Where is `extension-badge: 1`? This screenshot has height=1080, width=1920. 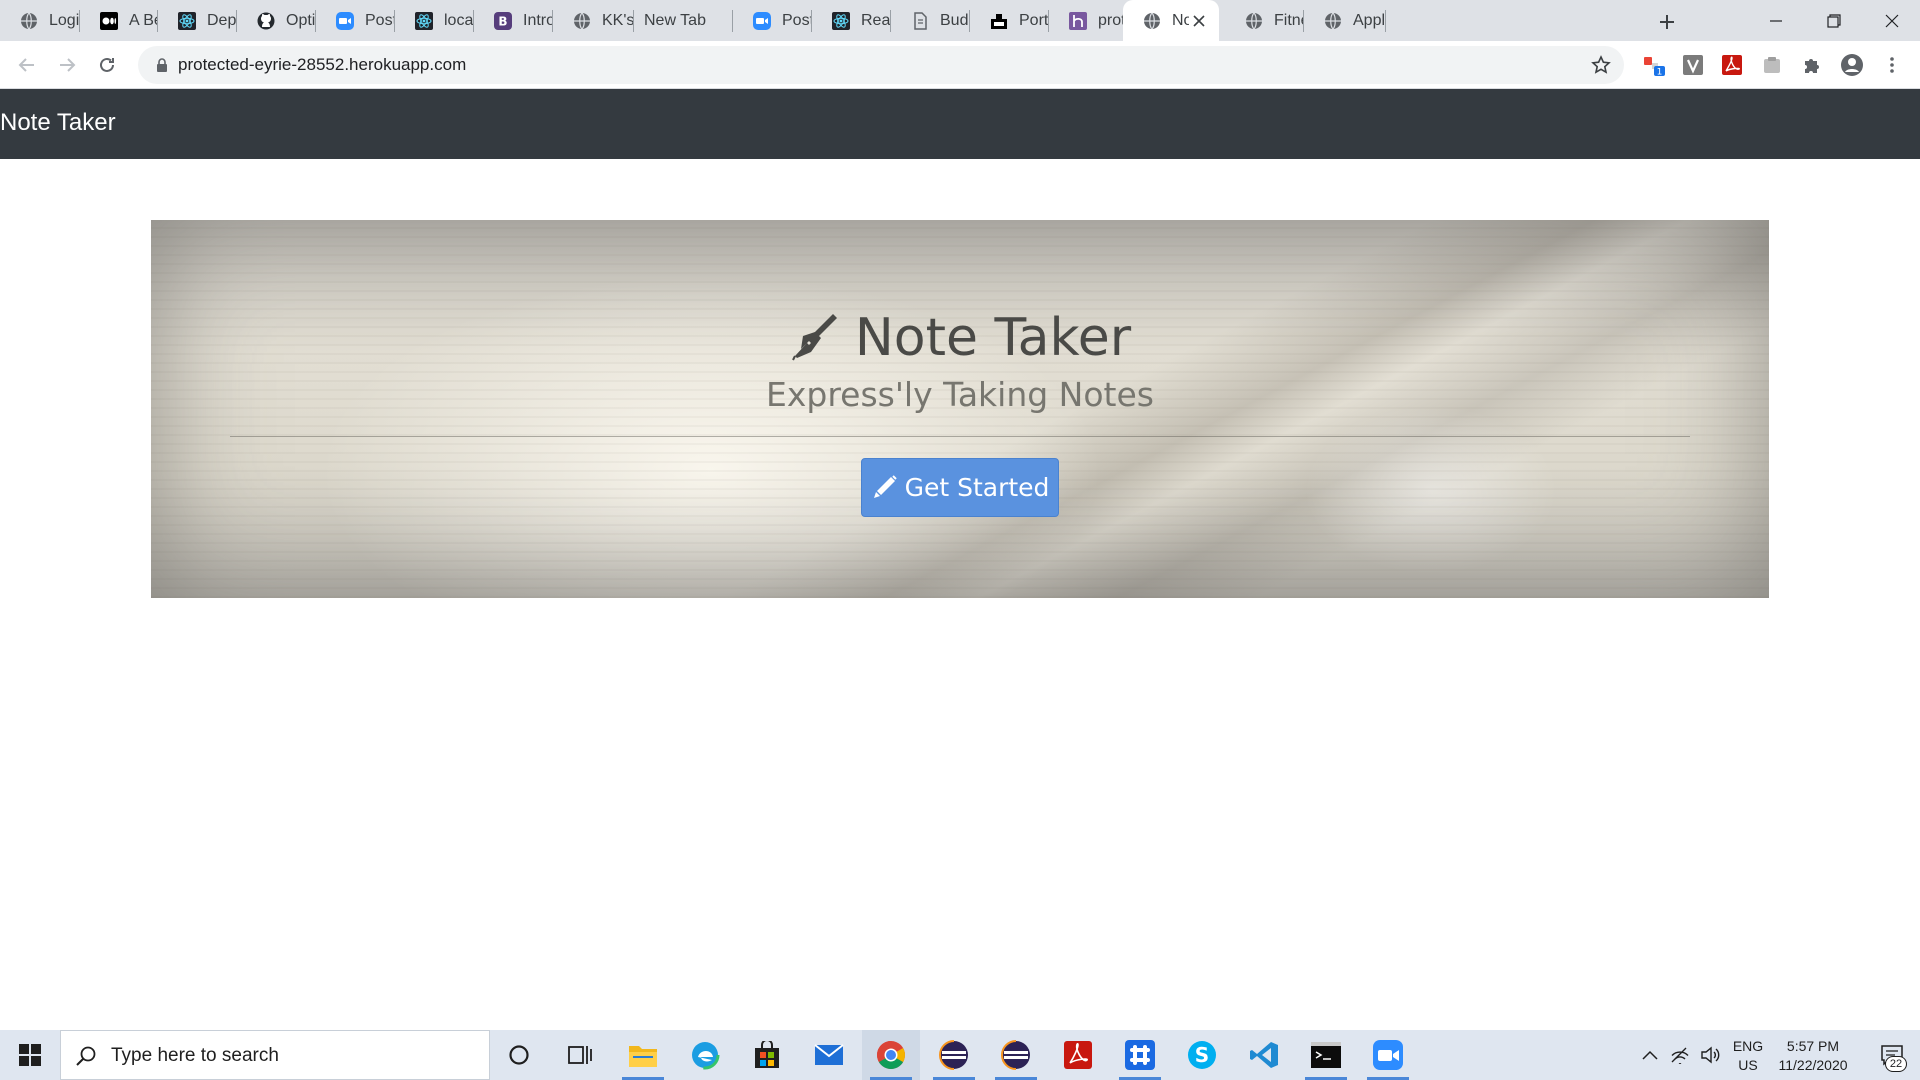 extension-badge: 1 is located at coordinates (1660, 73).